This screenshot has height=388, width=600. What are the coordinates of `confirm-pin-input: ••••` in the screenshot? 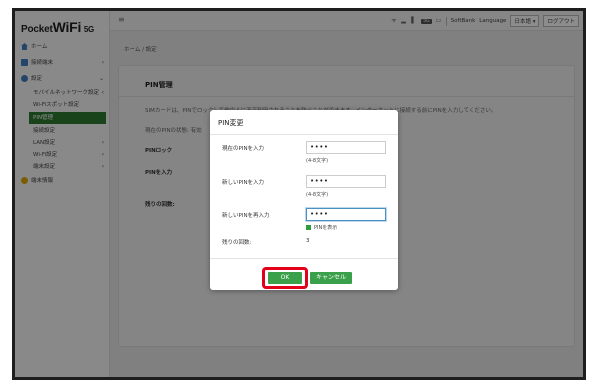 It's located at (346, 214).